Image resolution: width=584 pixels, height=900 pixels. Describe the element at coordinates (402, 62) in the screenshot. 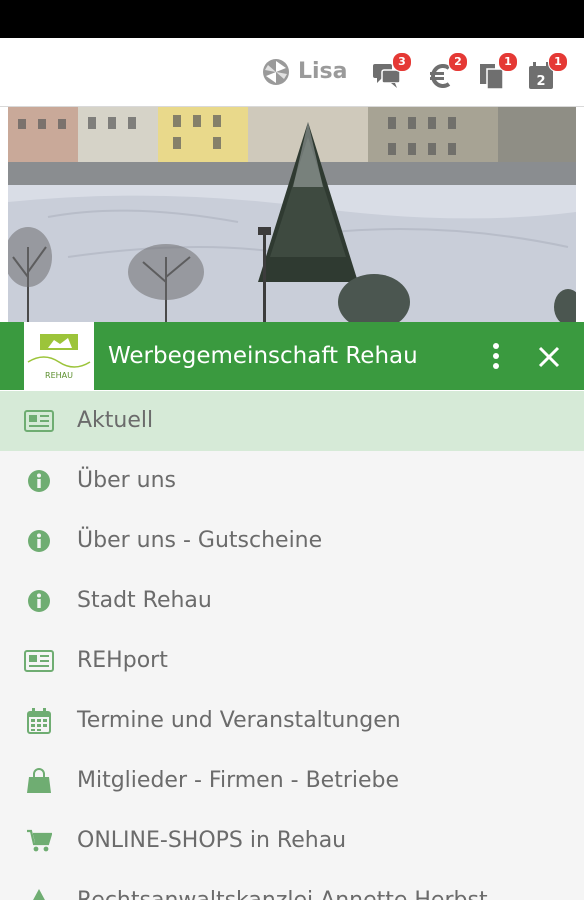

I see `chat-badge: 3` at that location.